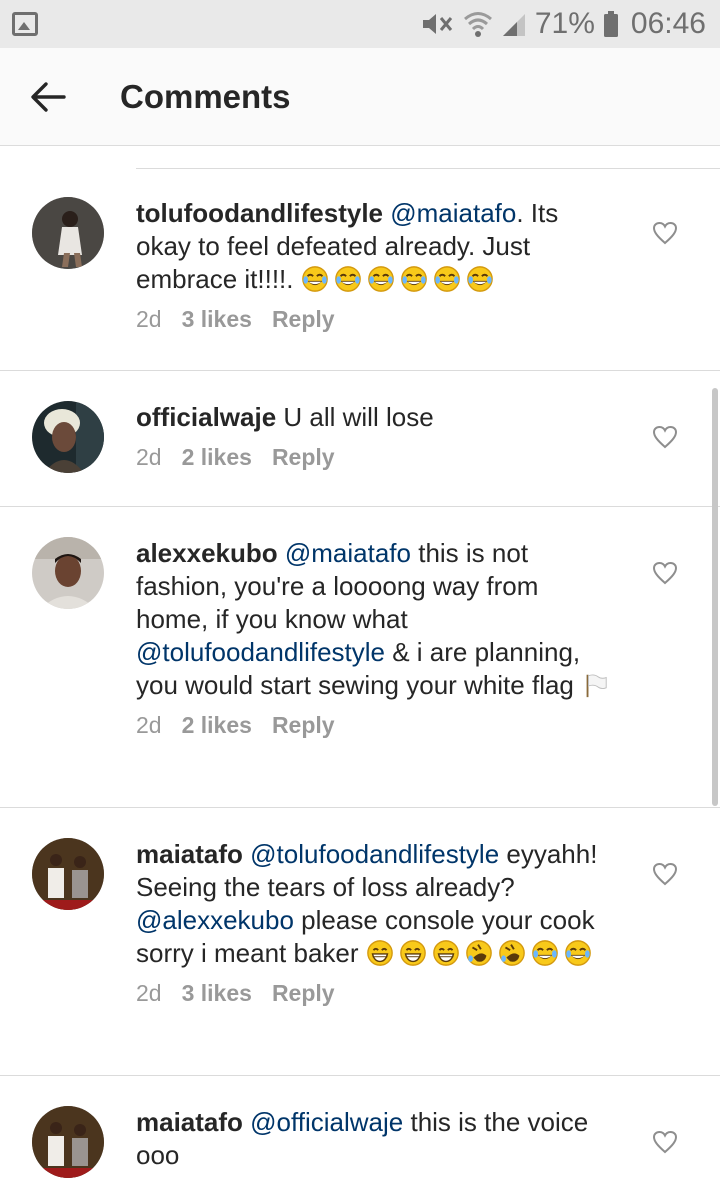  I want to click on page-title: Comments, so click(205, 96).